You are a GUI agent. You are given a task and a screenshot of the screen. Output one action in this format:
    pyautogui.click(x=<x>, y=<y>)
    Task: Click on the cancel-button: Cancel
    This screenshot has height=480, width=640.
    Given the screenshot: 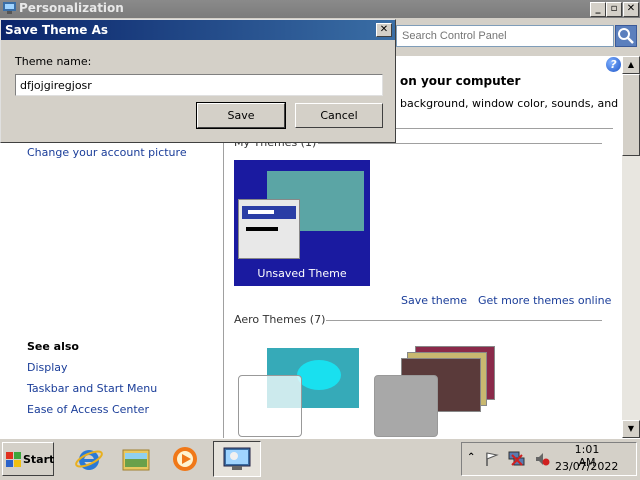 What is the action you would take?
    pyautogui.click(x=339, y=115)
    